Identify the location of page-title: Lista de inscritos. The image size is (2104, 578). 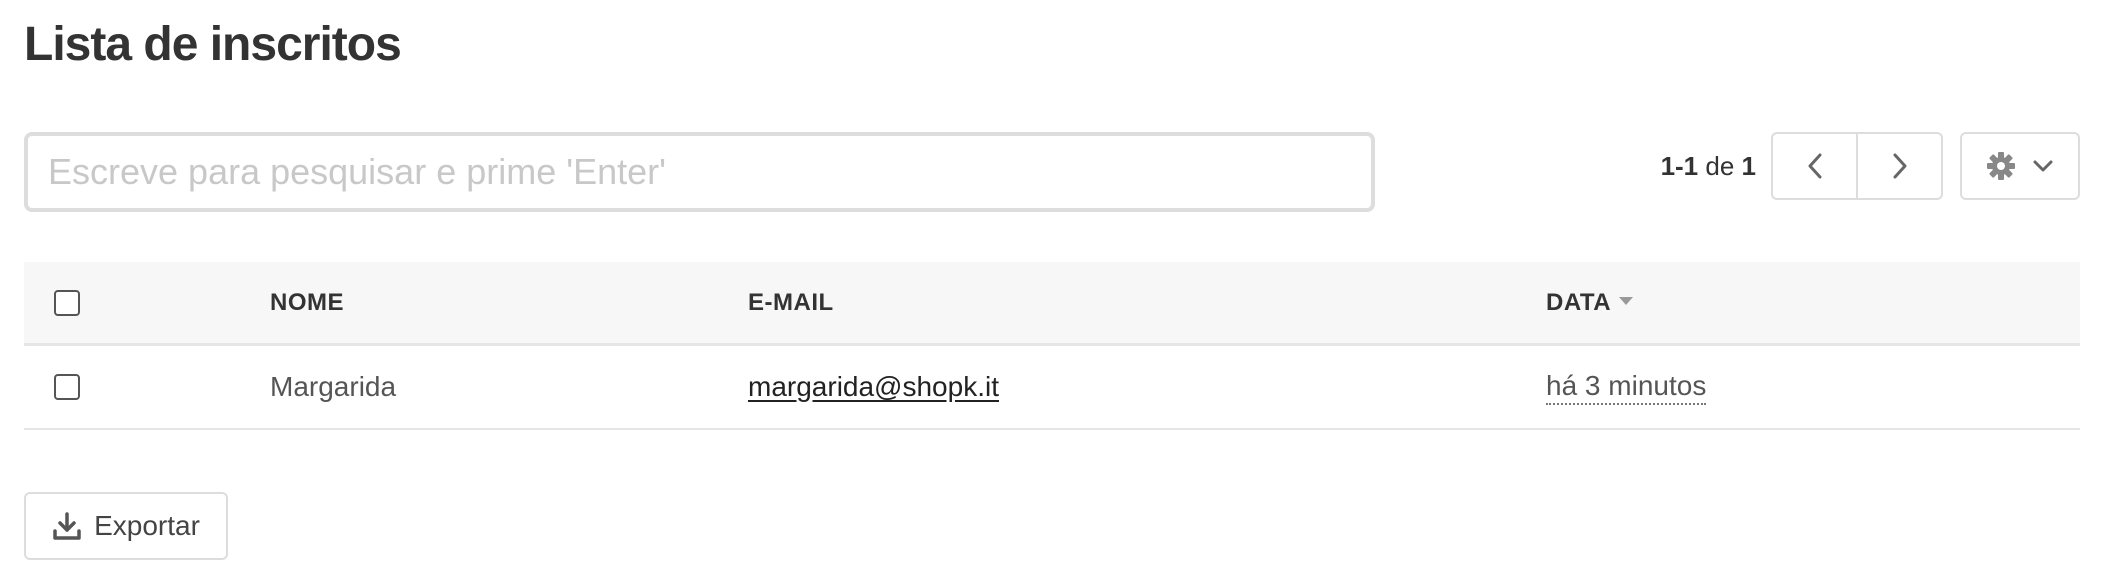
(213, 44).